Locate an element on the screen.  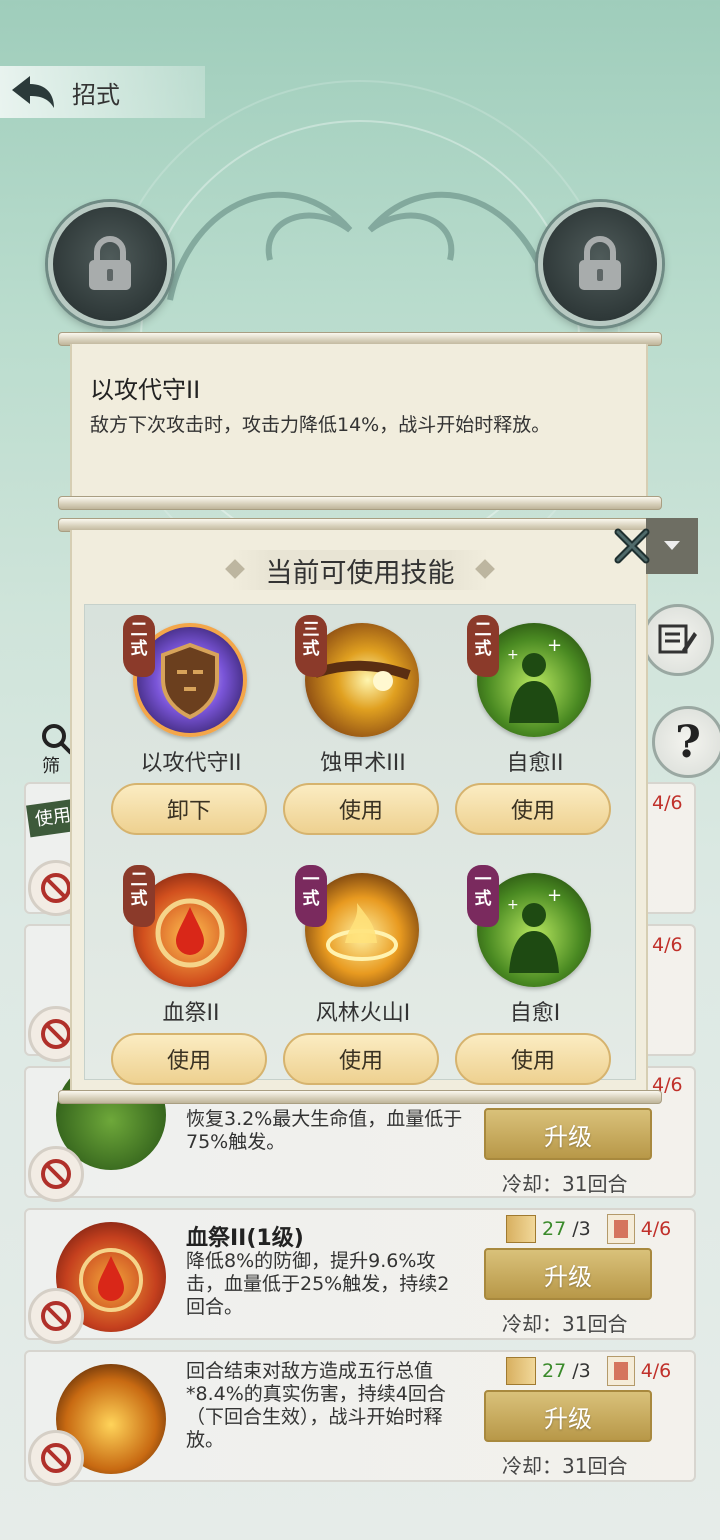
filter-label: 筛 is located at coordinates (51, 766).